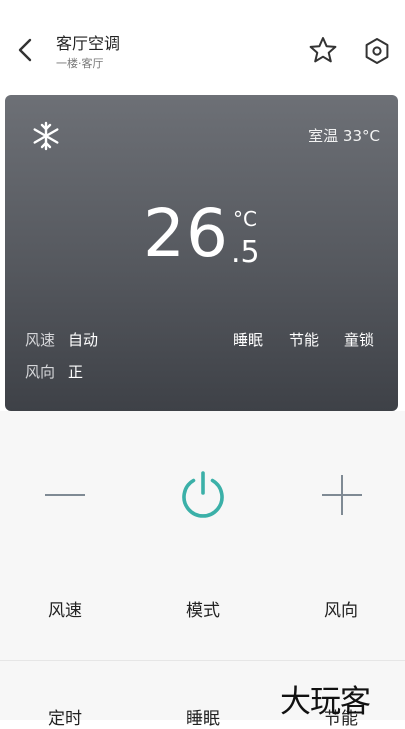 The width and height of the screenshot is (405, 729). Describe the element at coordinates (359, 340) in the screenshot. I see `feature-child-lock: 童锁` at that location.